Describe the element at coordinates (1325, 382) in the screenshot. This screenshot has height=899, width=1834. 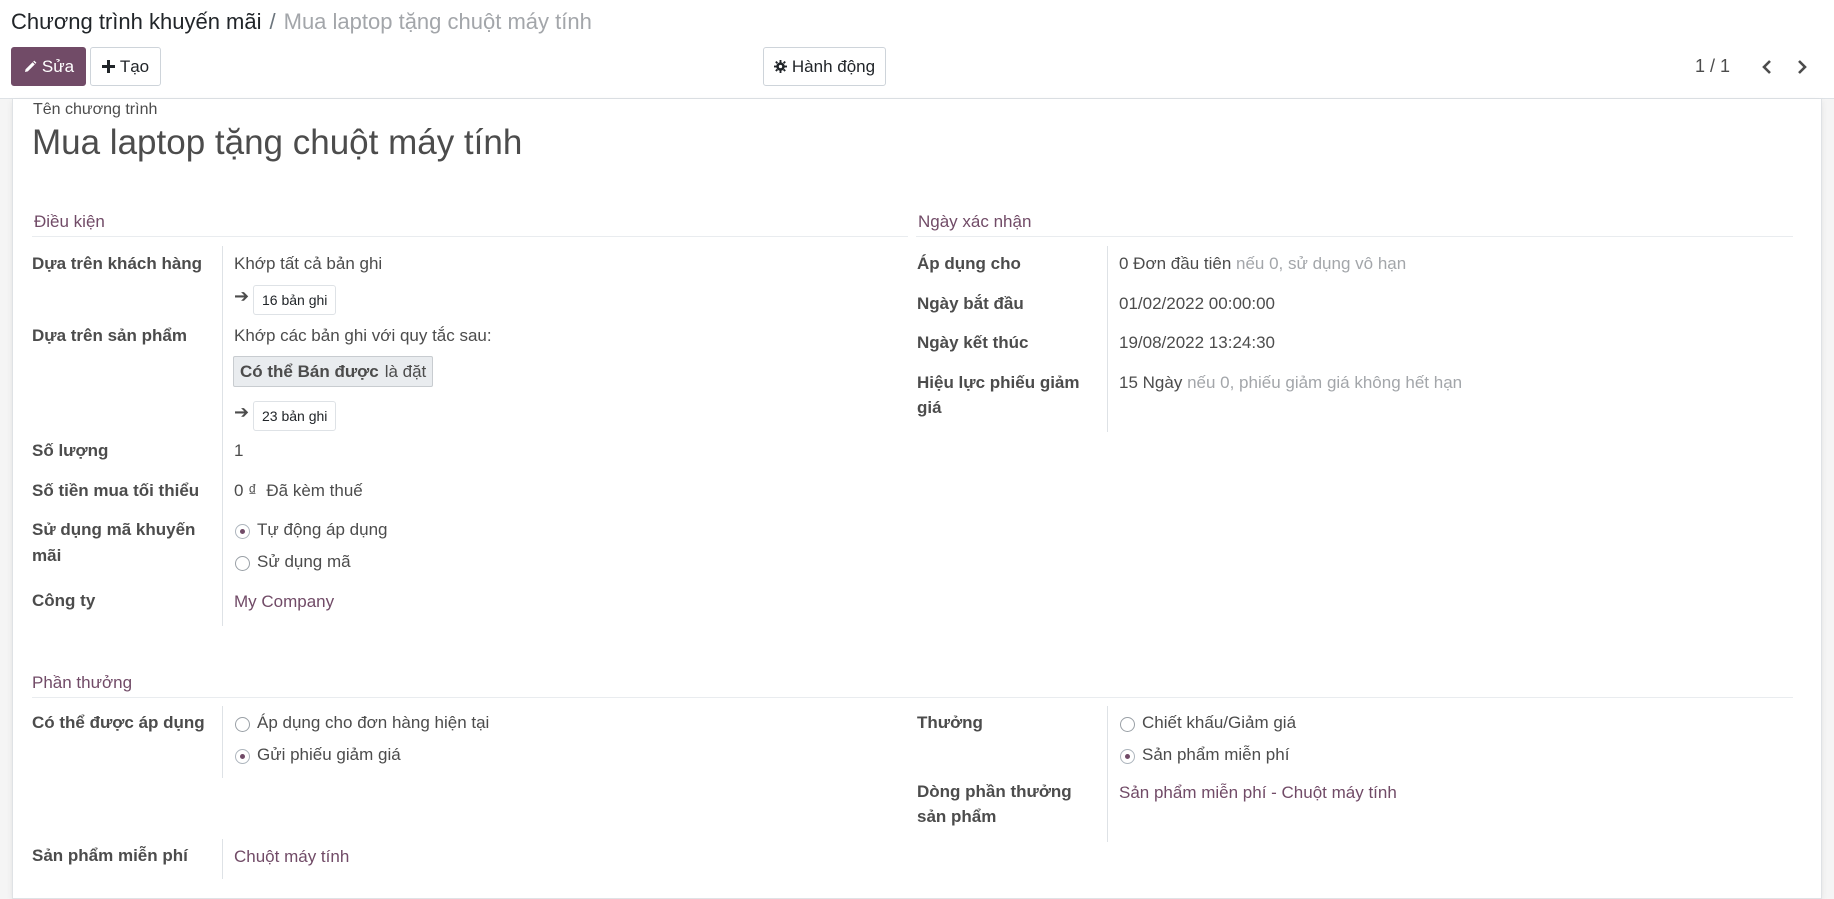
I see `coupon-validity-hint: nếu 0, phiếu giảm giá không hết hạn` at that location.